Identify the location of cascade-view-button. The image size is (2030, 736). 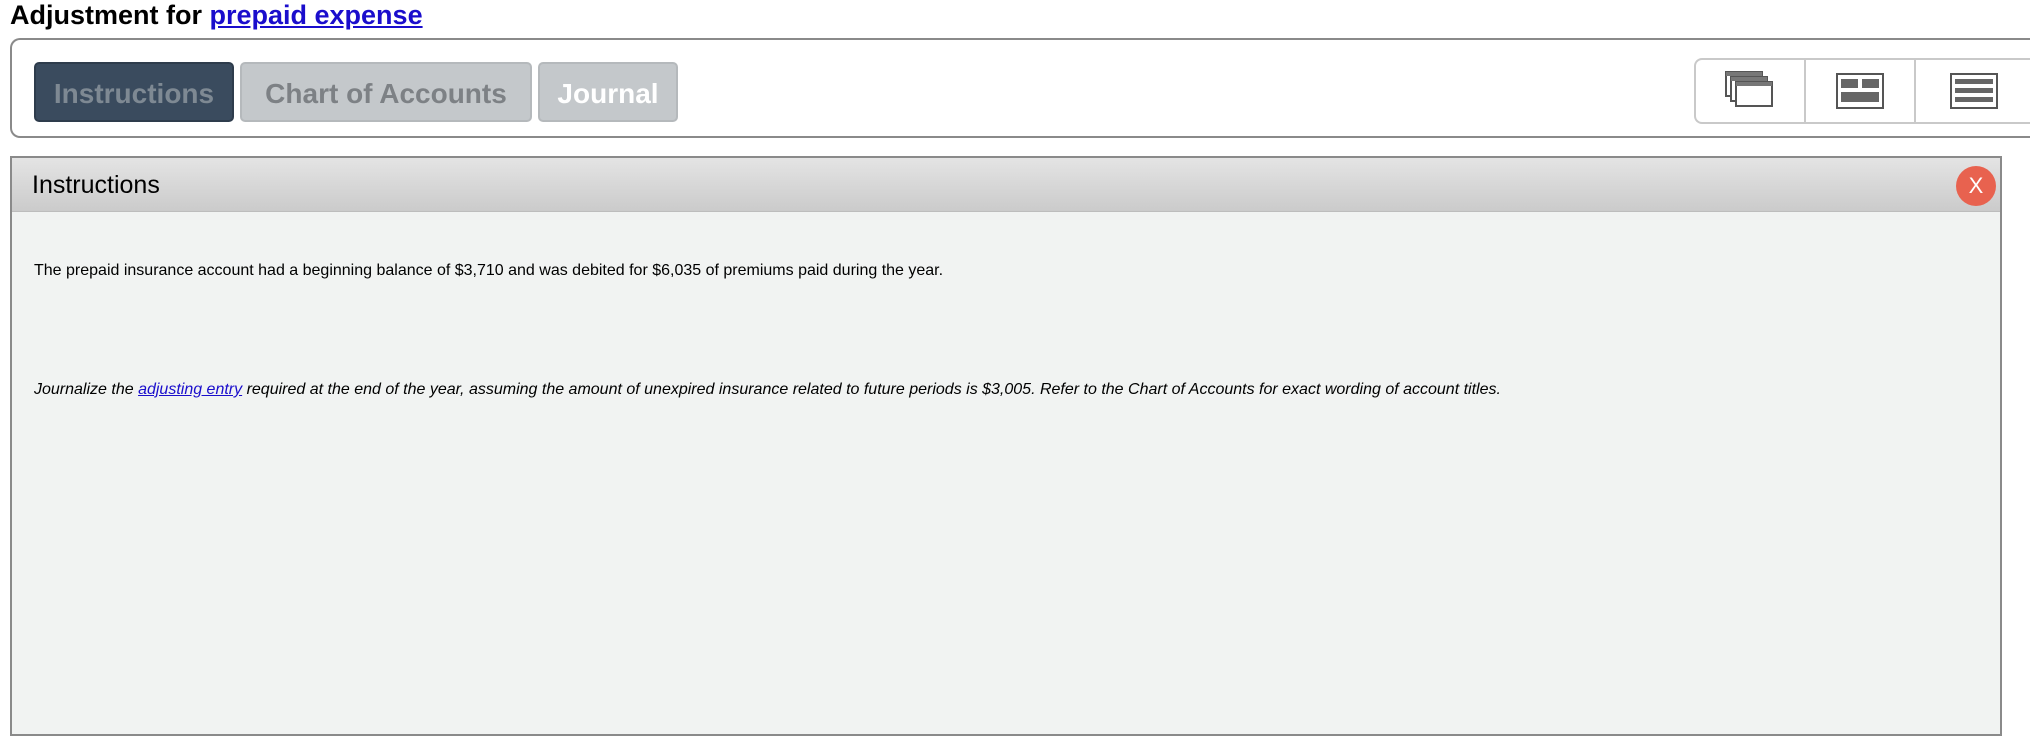
(1751, 91).